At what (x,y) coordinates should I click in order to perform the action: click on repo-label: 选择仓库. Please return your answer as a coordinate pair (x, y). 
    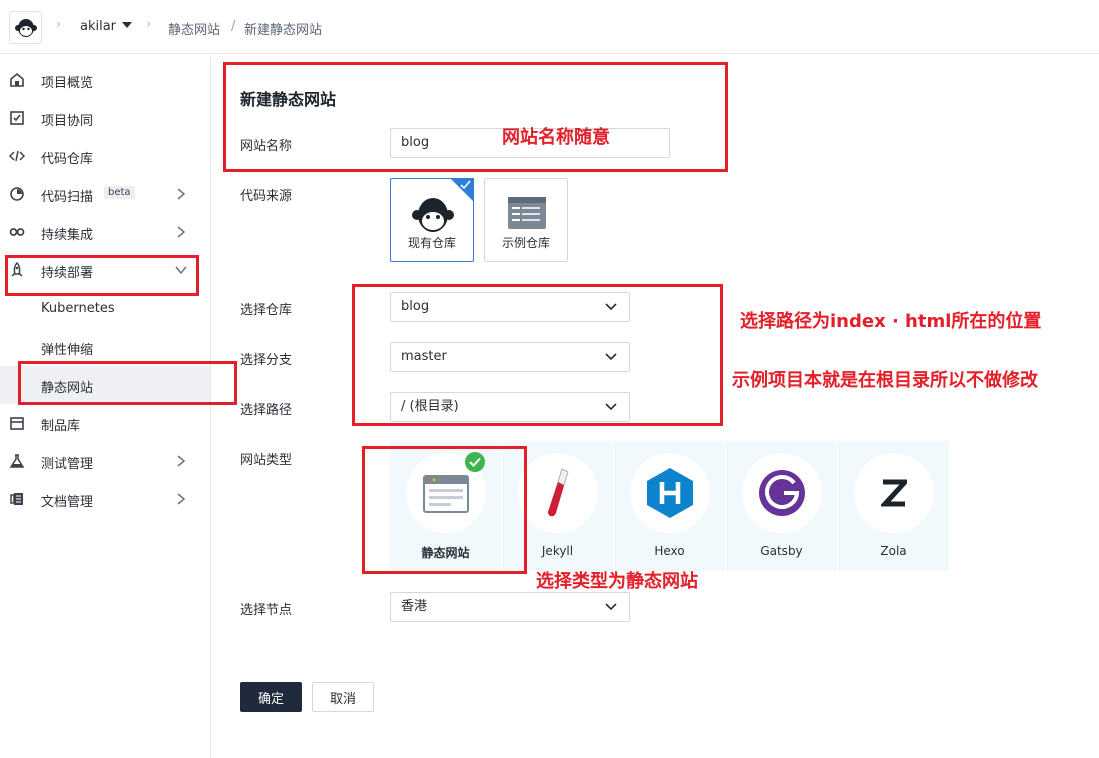
    Looking at the image, I should click on (266, 310).